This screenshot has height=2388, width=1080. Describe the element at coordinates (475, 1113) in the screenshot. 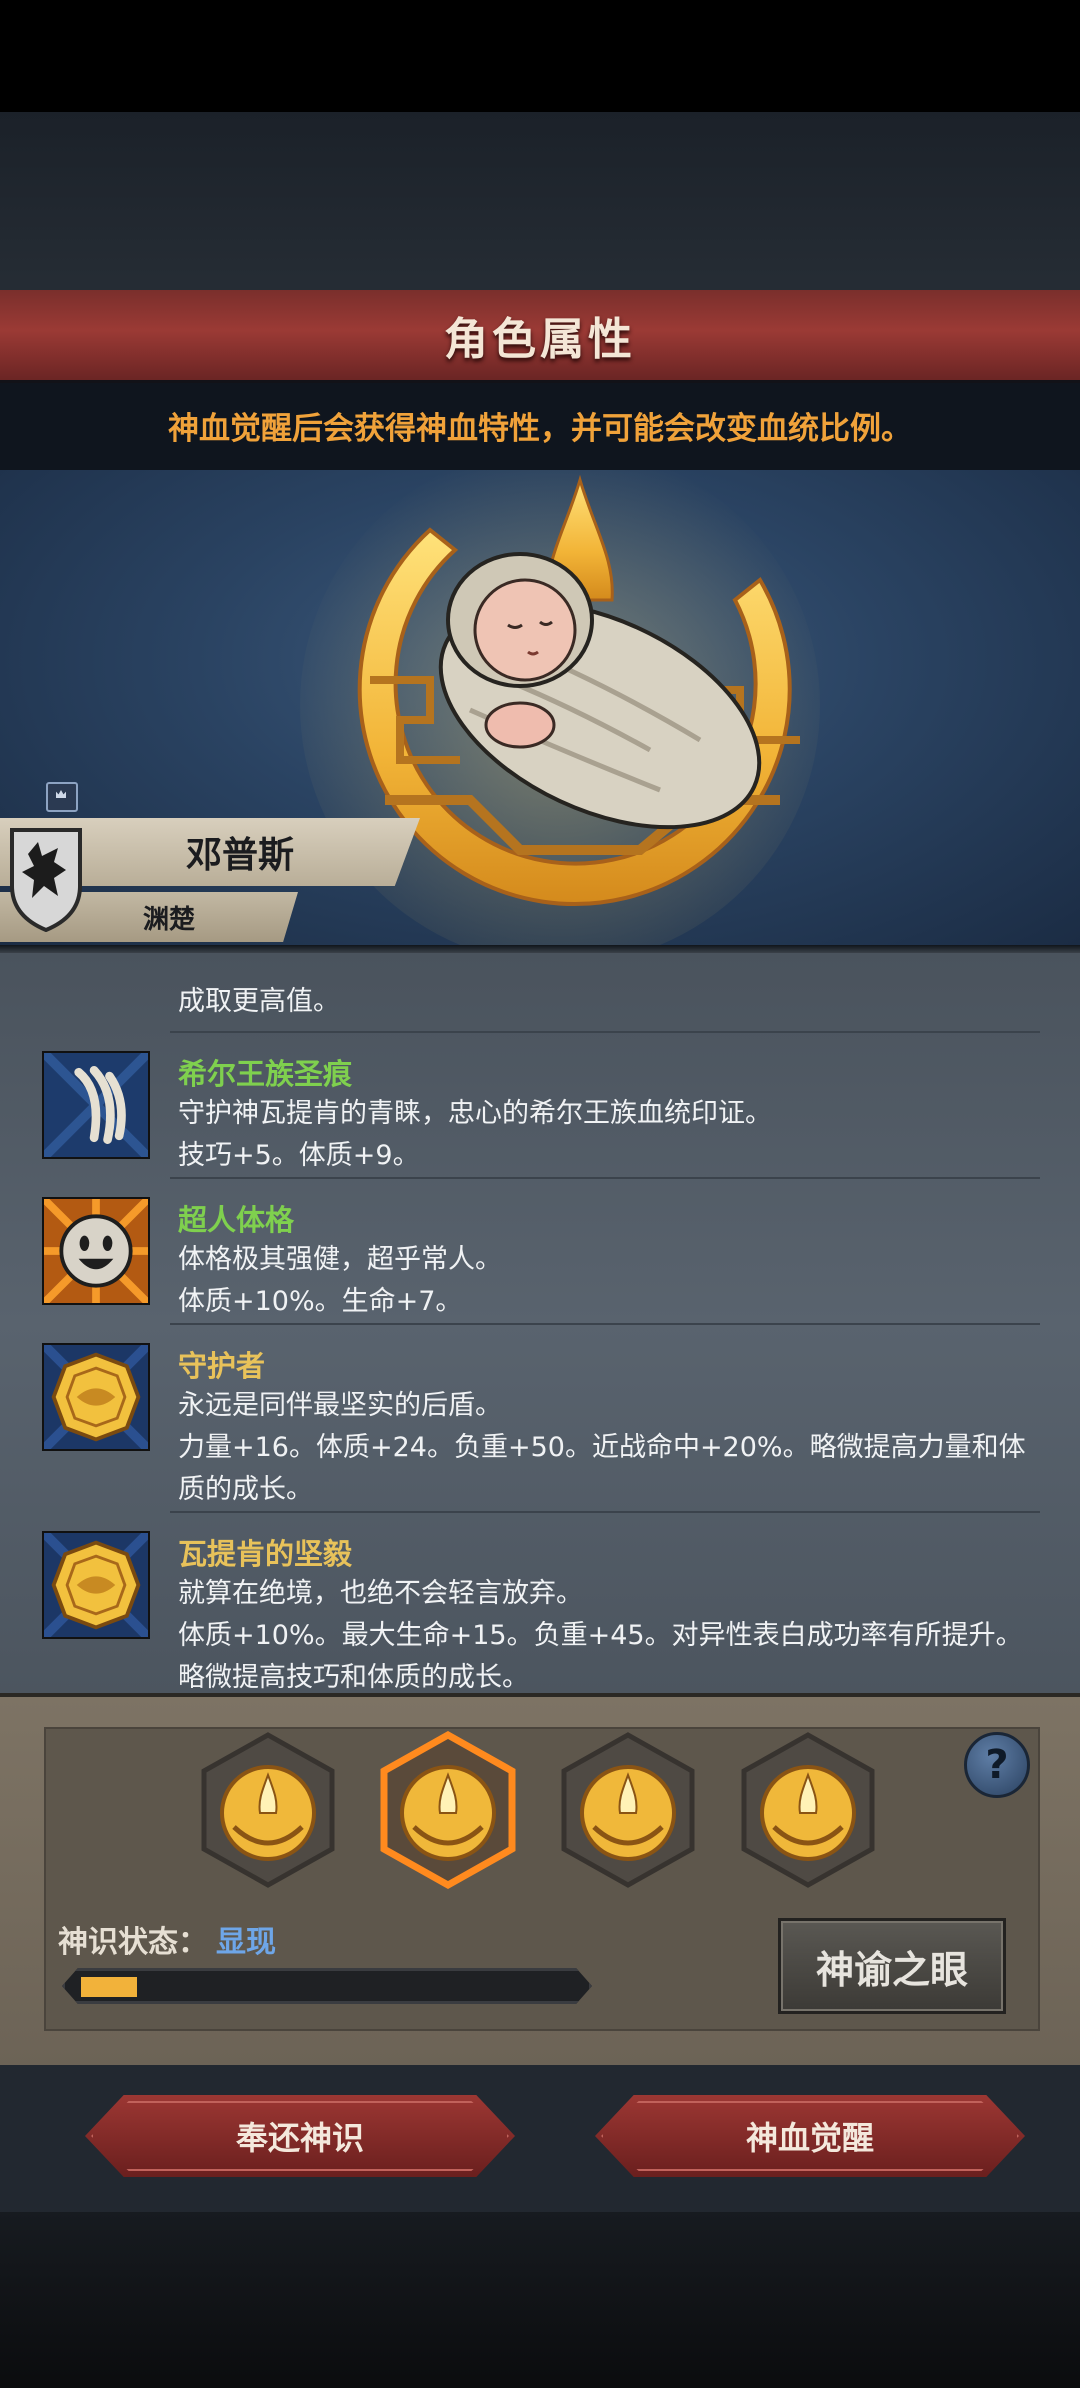

I see `trait-description-line: 守护神瓦提肯的青睐，忠心的希尔王族血统印证。` at that location.